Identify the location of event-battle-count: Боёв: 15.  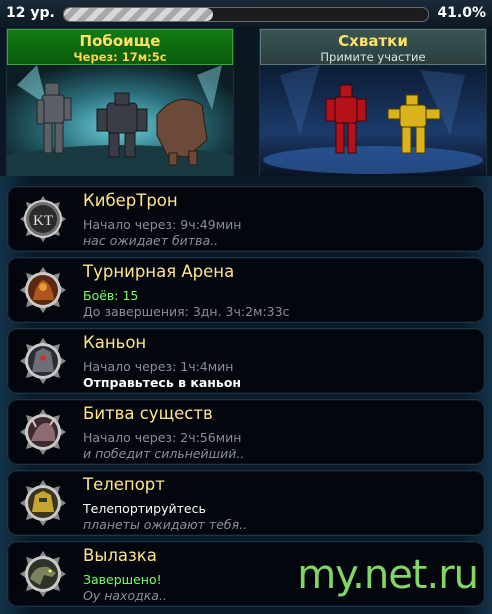
(111, 295).